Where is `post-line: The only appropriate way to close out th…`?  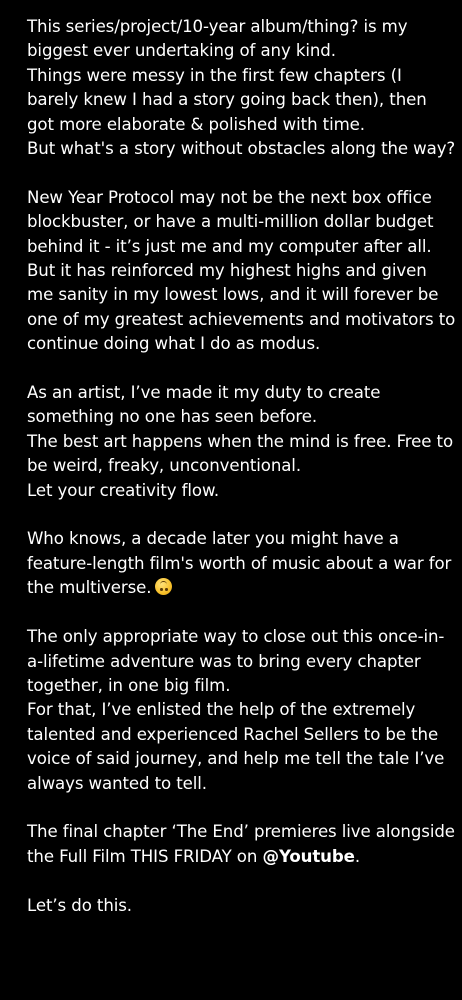
post-line: The only appropriate way to close out th… is located at coordinates (236, 661).